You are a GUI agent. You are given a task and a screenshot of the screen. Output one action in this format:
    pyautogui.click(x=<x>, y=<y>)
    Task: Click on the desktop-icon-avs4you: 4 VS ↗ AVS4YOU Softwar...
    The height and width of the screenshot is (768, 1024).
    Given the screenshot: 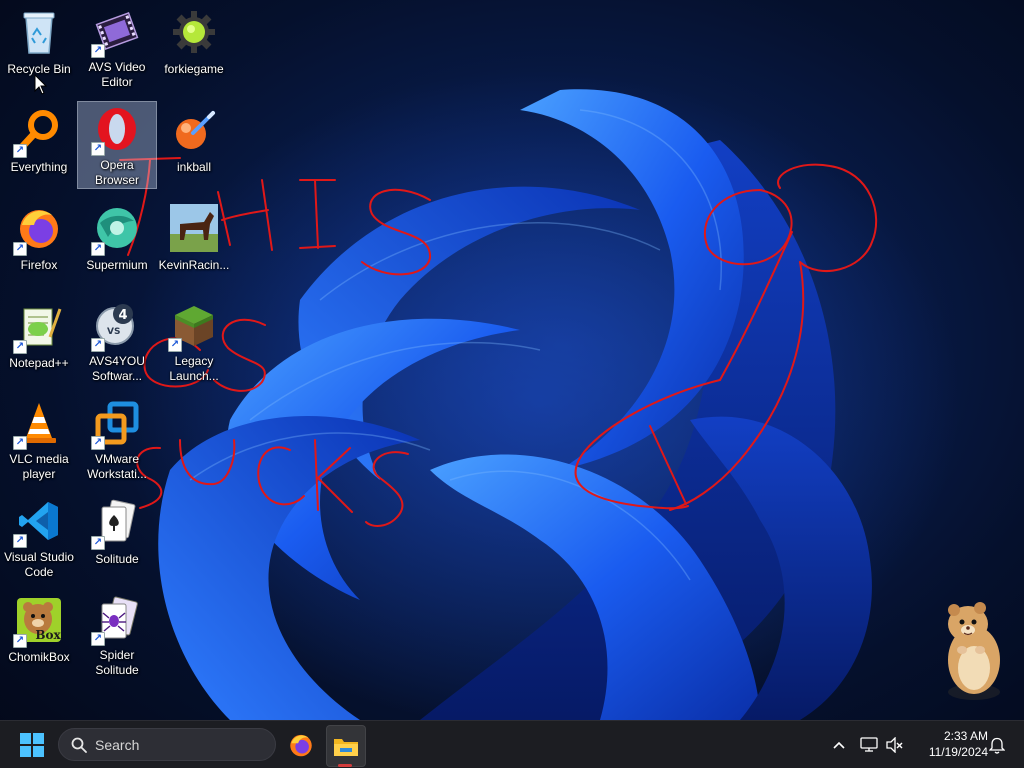 What is the action you would take?
    pyautogui.click(x=117, y=341)
    